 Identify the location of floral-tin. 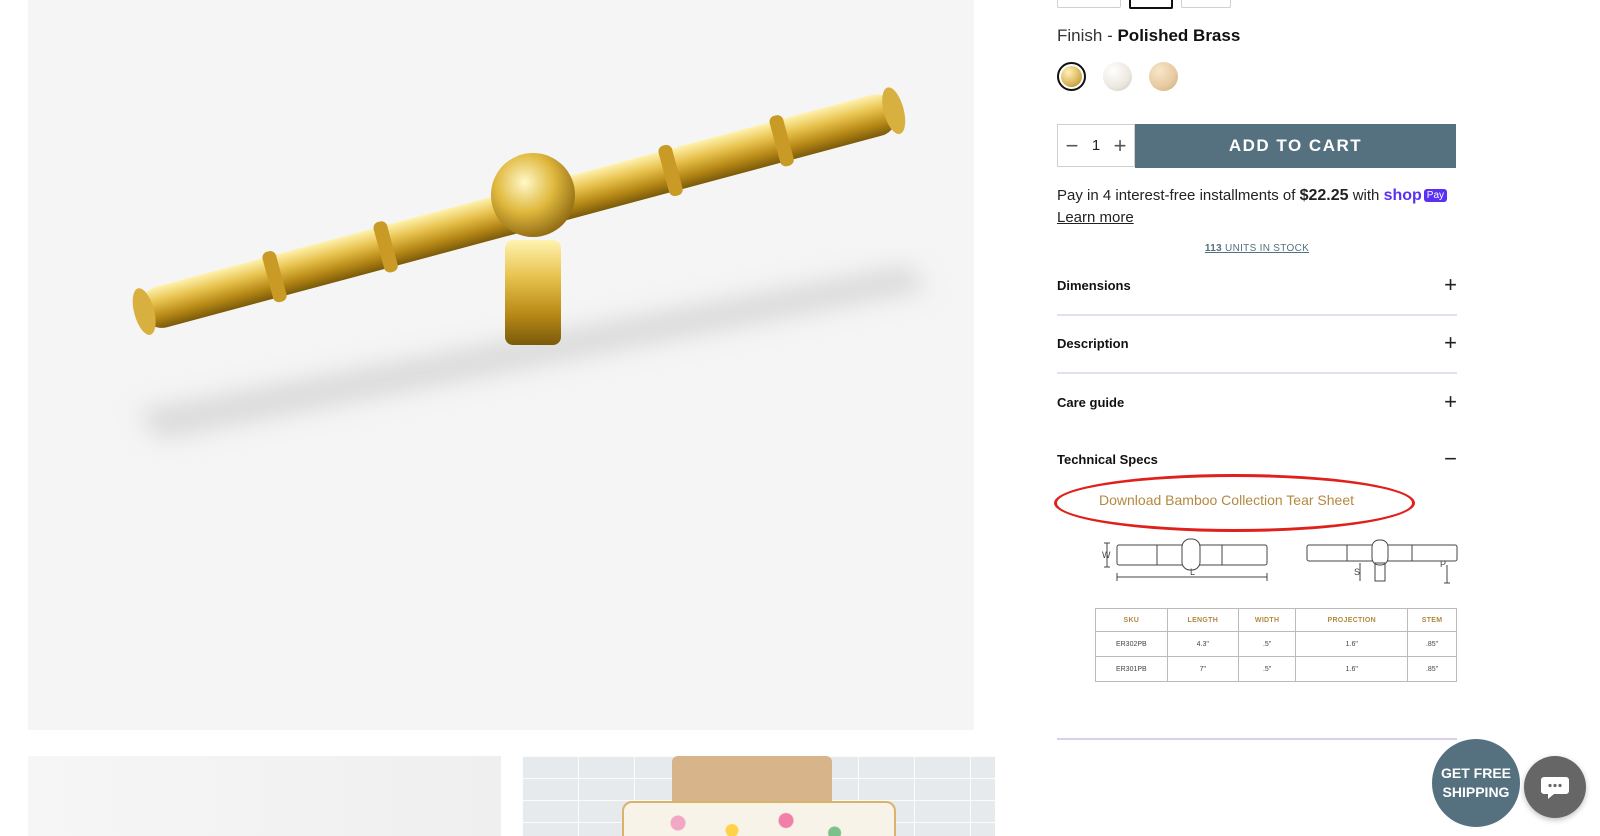
(759, 818).